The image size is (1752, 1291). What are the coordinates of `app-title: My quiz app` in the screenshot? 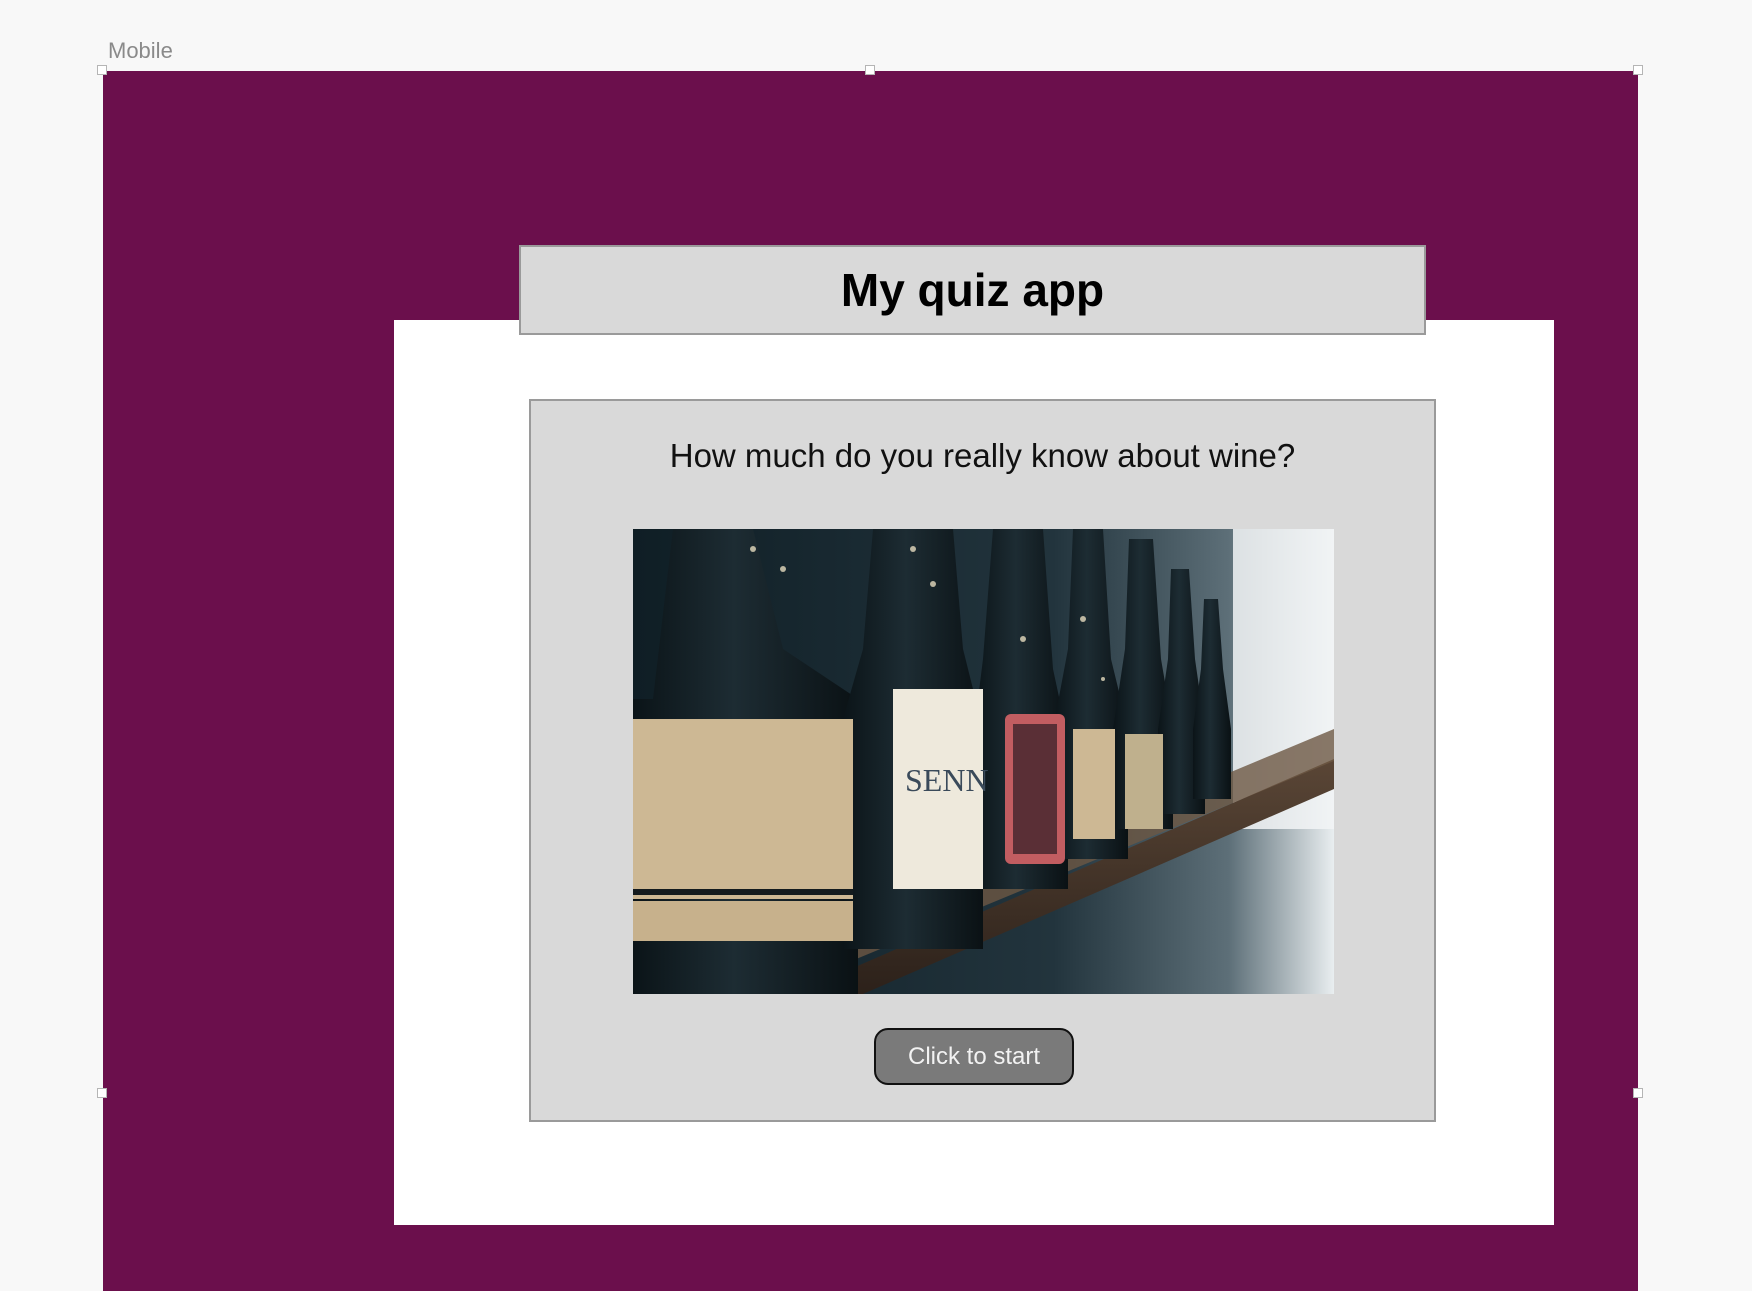 It's located at (972, 290).